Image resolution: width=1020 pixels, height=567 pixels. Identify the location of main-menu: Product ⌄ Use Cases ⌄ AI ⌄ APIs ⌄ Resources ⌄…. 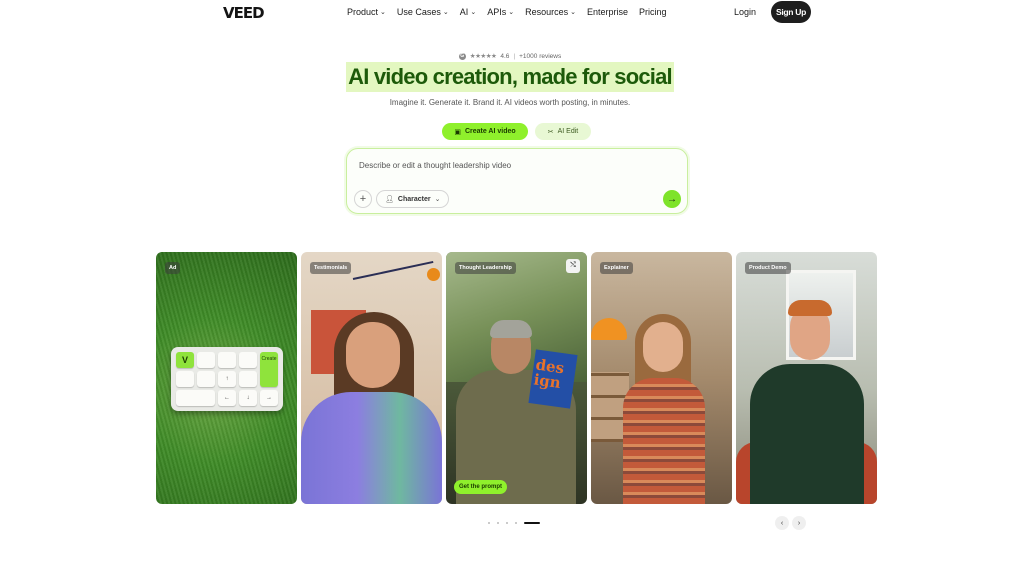
(512, 12).